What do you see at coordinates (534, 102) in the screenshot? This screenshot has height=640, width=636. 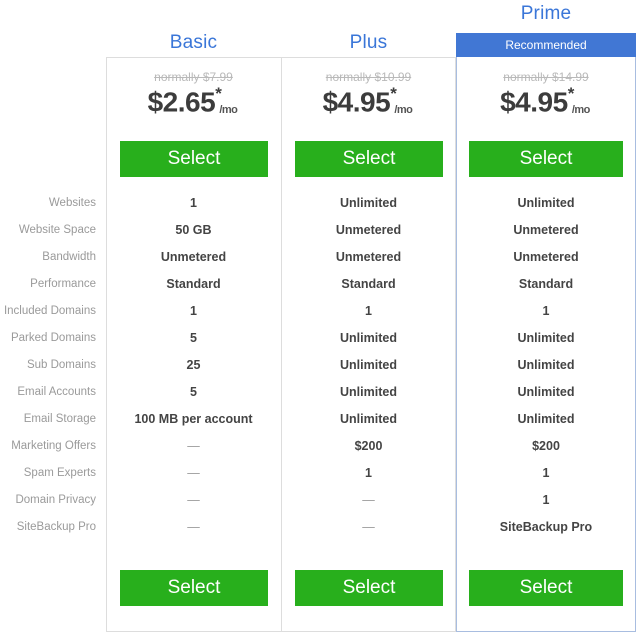 I see `price-amount-prime: $4.95` at bounding box center [534, 102].